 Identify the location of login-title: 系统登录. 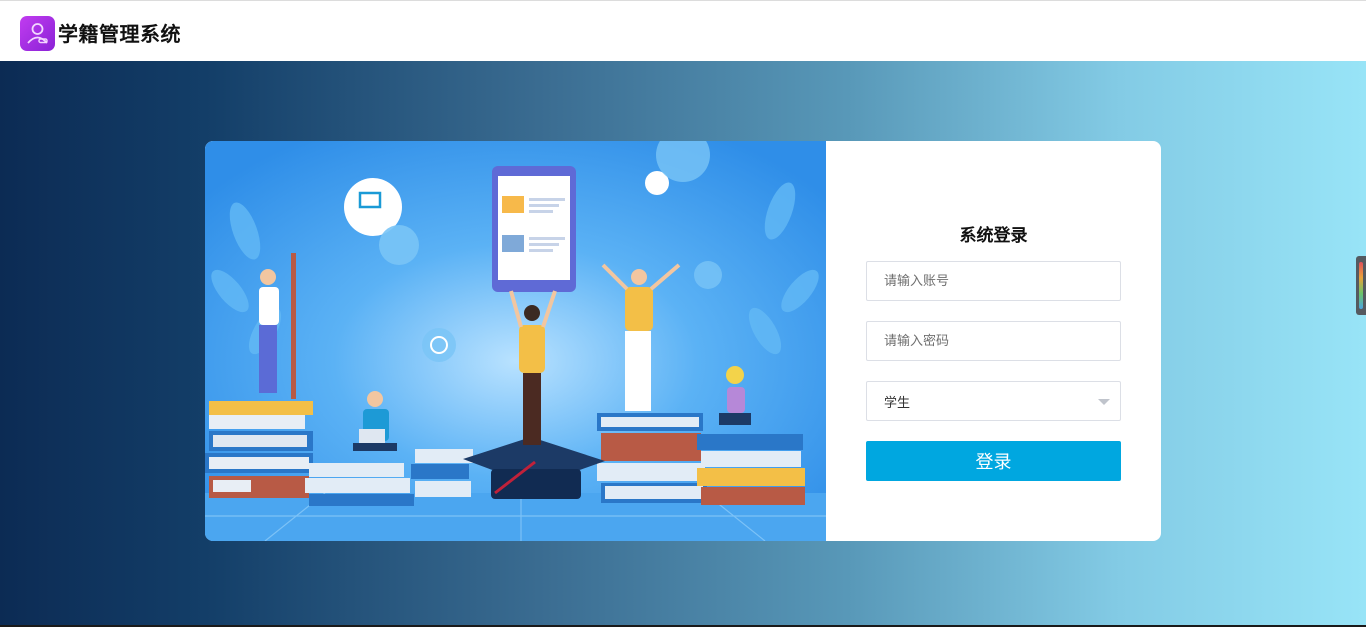
(993, 236).